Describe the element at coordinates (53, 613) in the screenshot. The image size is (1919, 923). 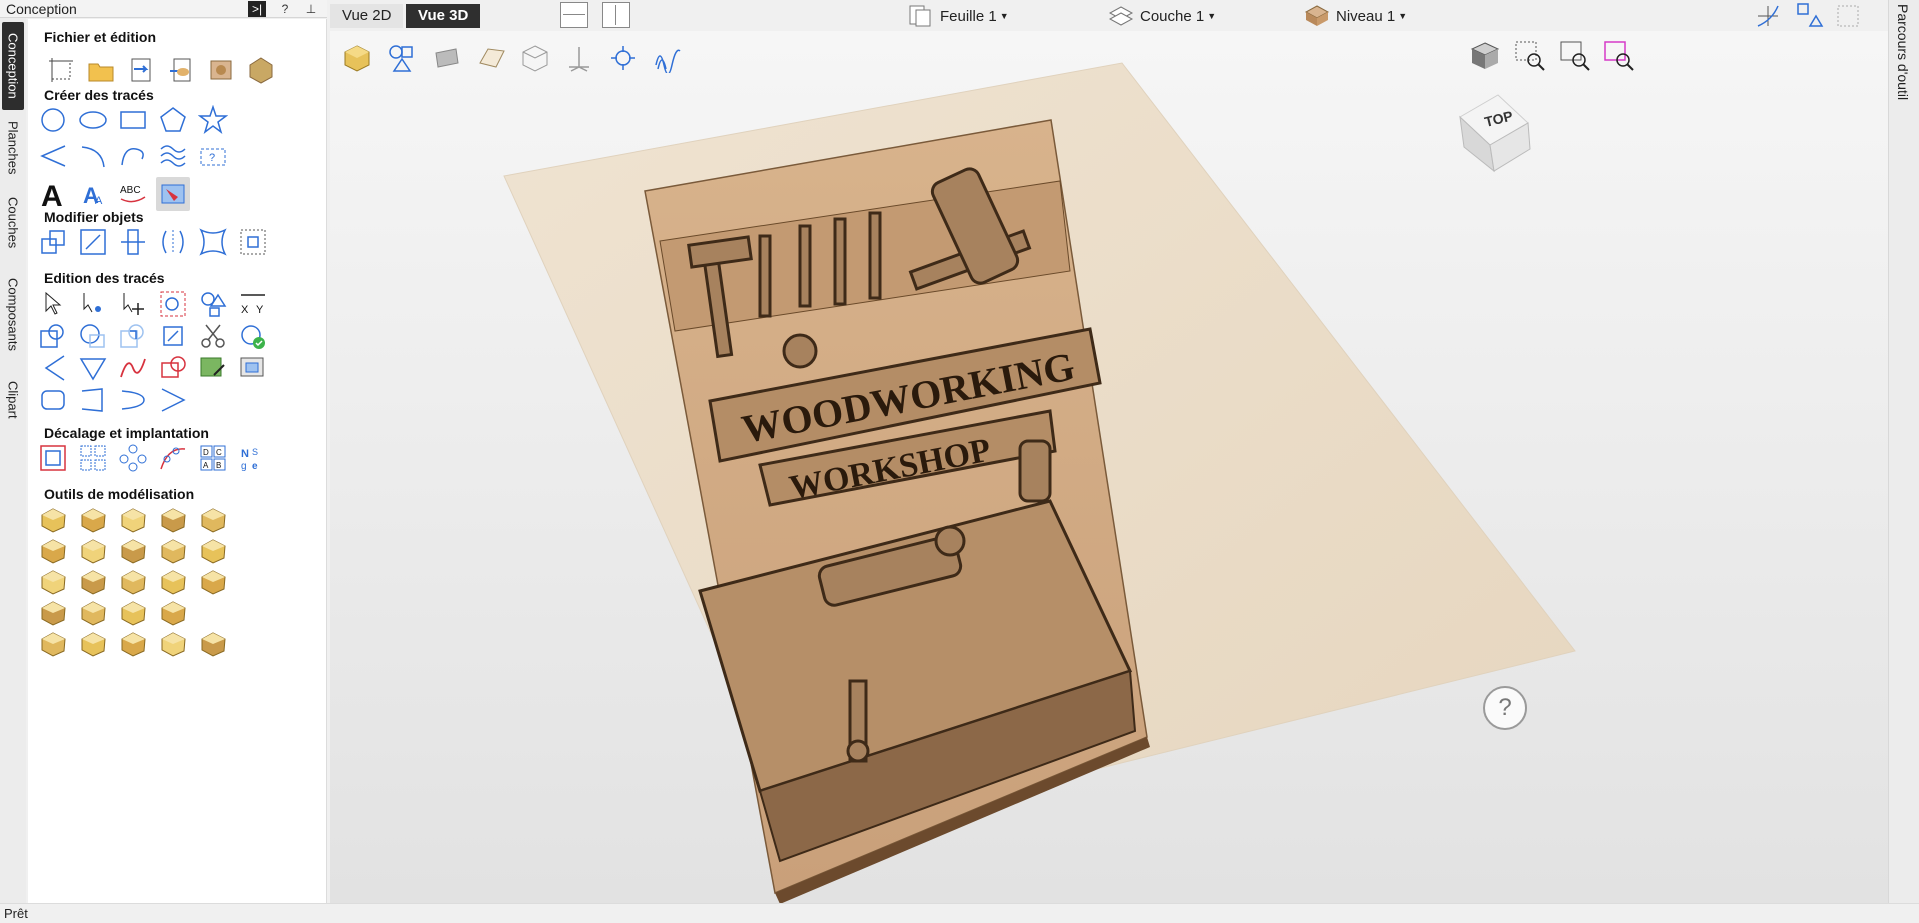
I see `slice-icon` at that location.